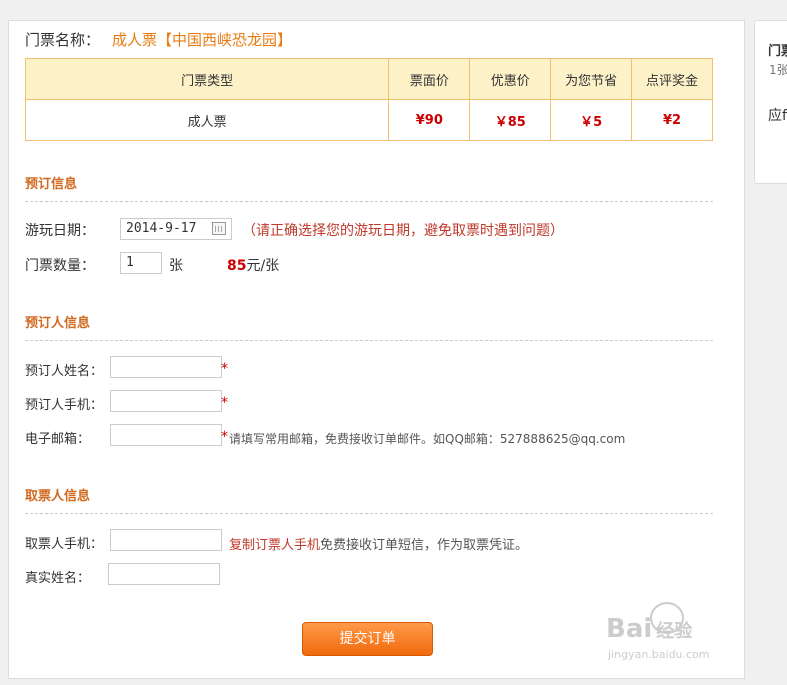  I want to click on ticket-name-label: 门票名称：, so click(63, 40).